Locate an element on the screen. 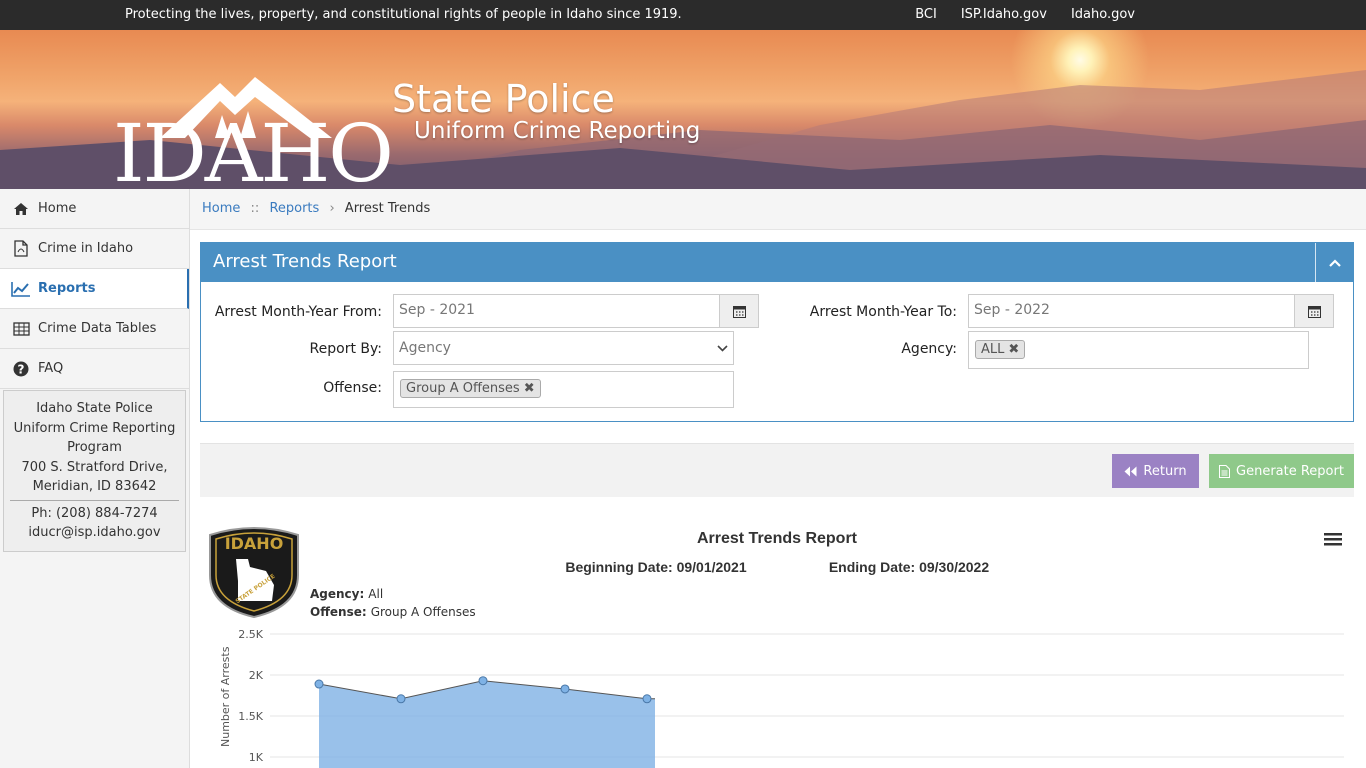  report-by-value: Agency is located at coordinates (425, 348).